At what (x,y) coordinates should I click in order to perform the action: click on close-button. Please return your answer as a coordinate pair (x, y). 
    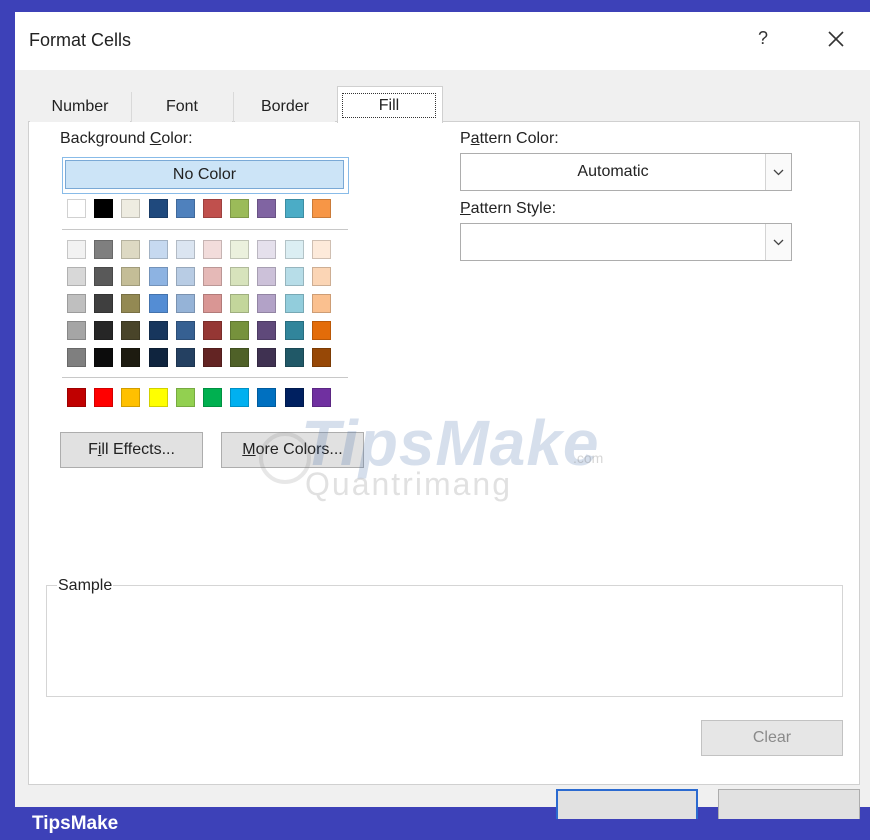
    Looking at the image, I should click on (836, 39).